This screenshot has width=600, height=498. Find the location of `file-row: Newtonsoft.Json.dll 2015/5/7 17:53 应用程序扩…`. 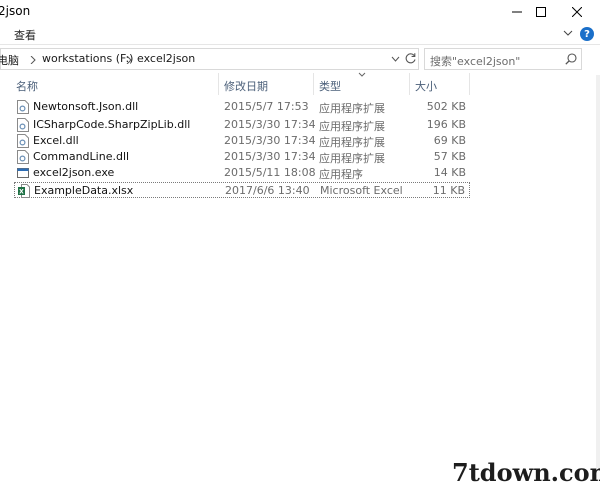

file-row: Newtonsoft.Json.dll 2015/5/7 17:53 应用程序扩… is located at coordinates (242, 107).